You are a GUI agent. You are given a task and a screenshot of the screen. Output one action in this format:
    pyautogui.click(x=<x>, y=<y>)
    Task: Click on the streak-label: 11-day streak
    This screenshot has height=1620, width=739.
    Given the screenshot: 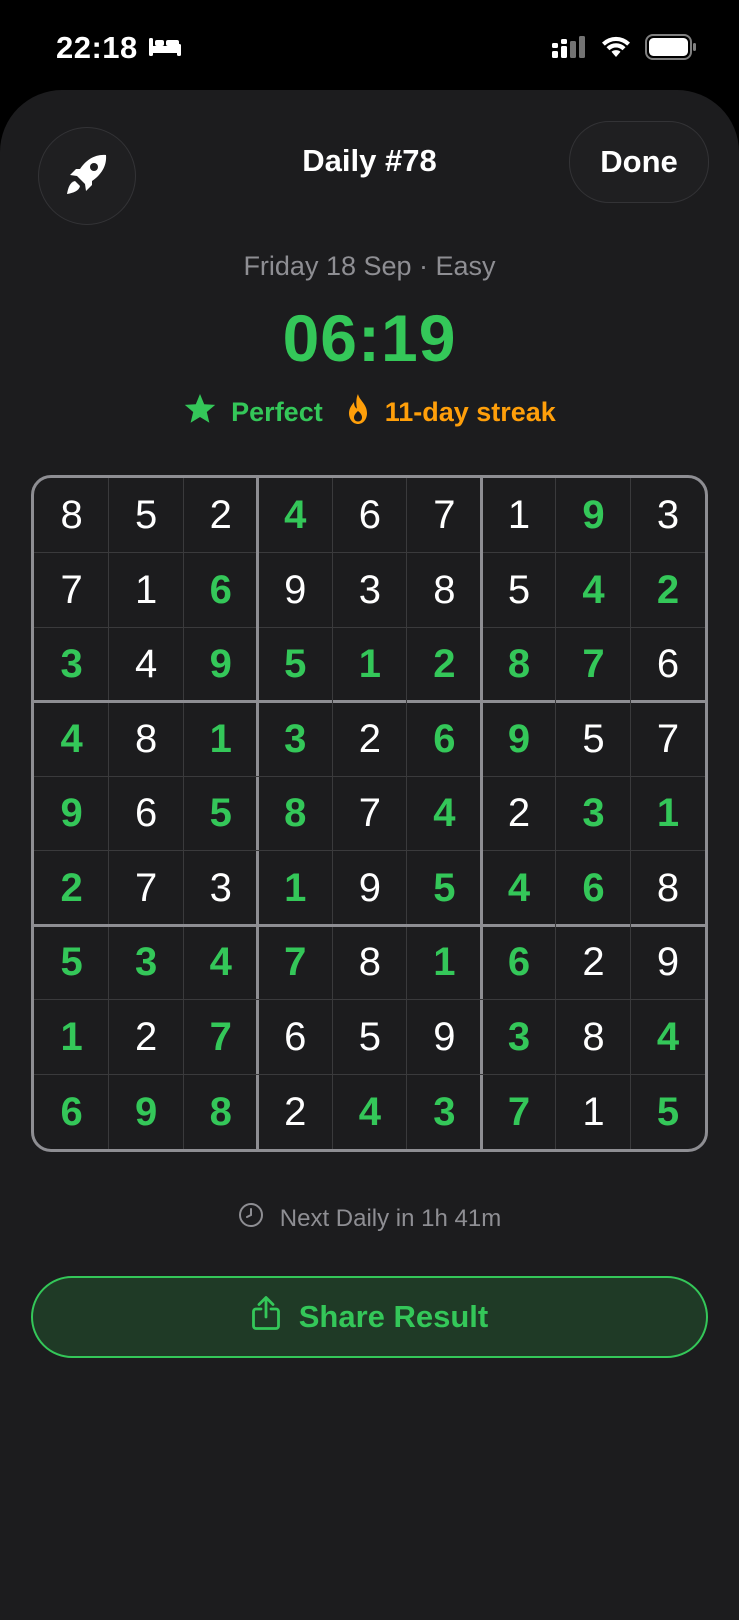 What is the action you would take?
    pyautogui.click(x=470, y=412)
    